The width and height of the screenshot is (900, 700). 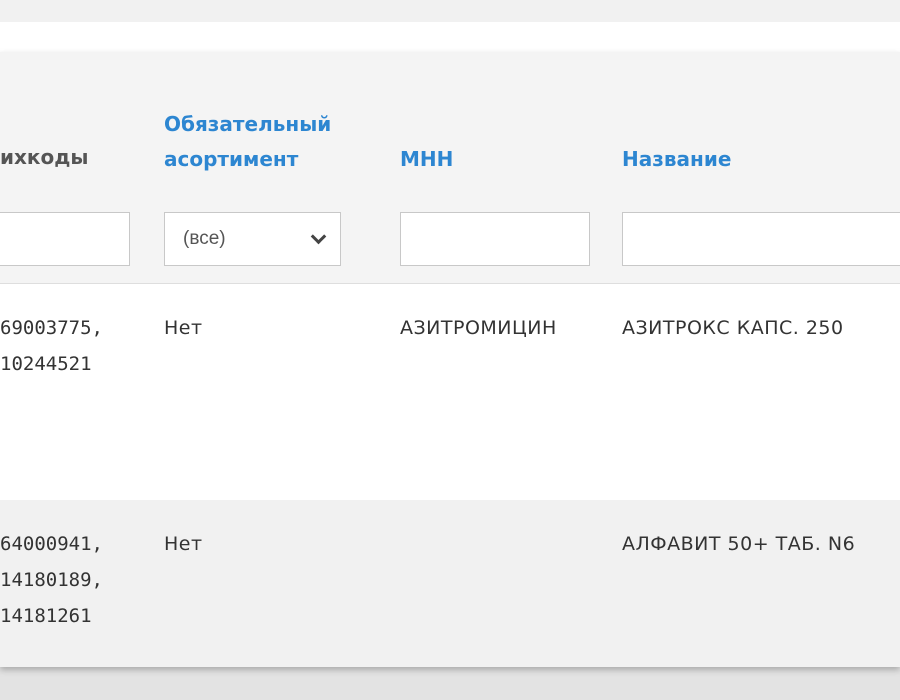 What do you see at coordinates (204, 238) in the screenshot?
I see `mandatory-filter-value: (все)` at bounding box center [204, 238].